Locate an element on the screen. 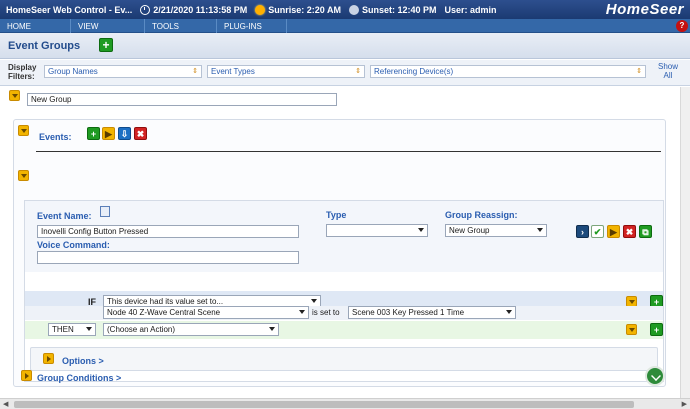 The height and width of the screenshot is (409, 690). main-menu: HOME VIEW TOOLS PLUG-INS ? is located at coordinates (345, 26).